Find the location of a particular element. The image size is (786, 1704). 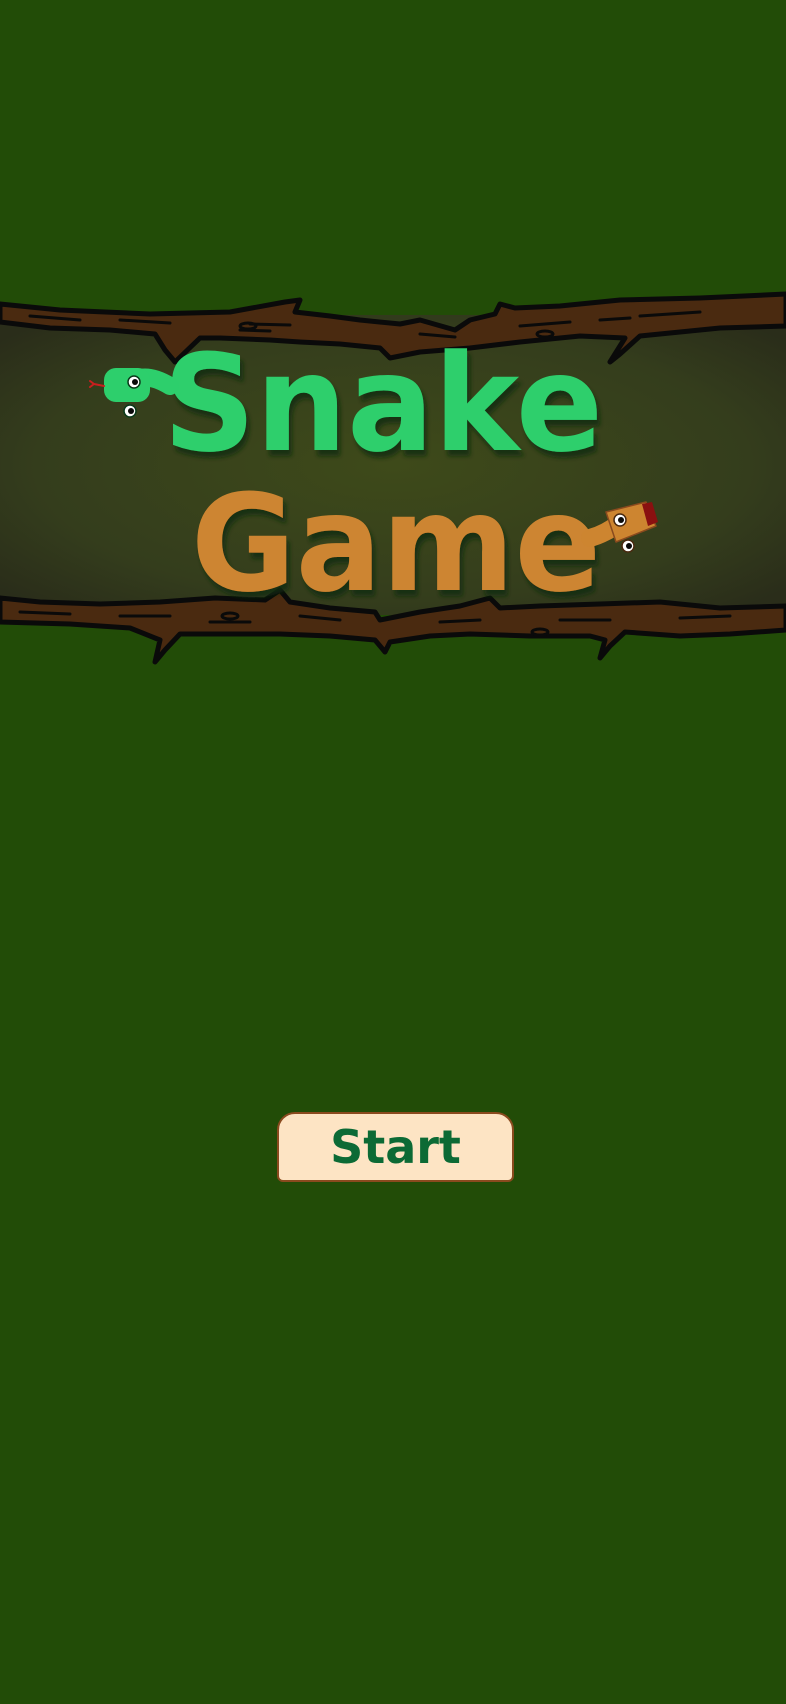

title-line-1: Snake is located at coordinates (383, 404).